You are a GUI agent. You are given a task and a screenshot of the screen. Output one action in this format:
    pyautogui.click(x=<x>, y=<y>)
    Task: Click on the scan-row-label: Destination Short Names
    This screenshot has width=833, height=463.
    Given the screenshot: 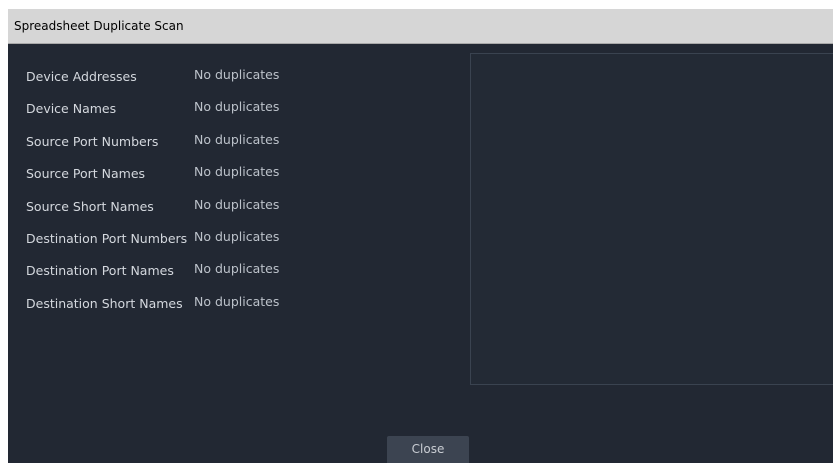 What is the action you would take?
    pyautogui.click(x=104, y=303)
    